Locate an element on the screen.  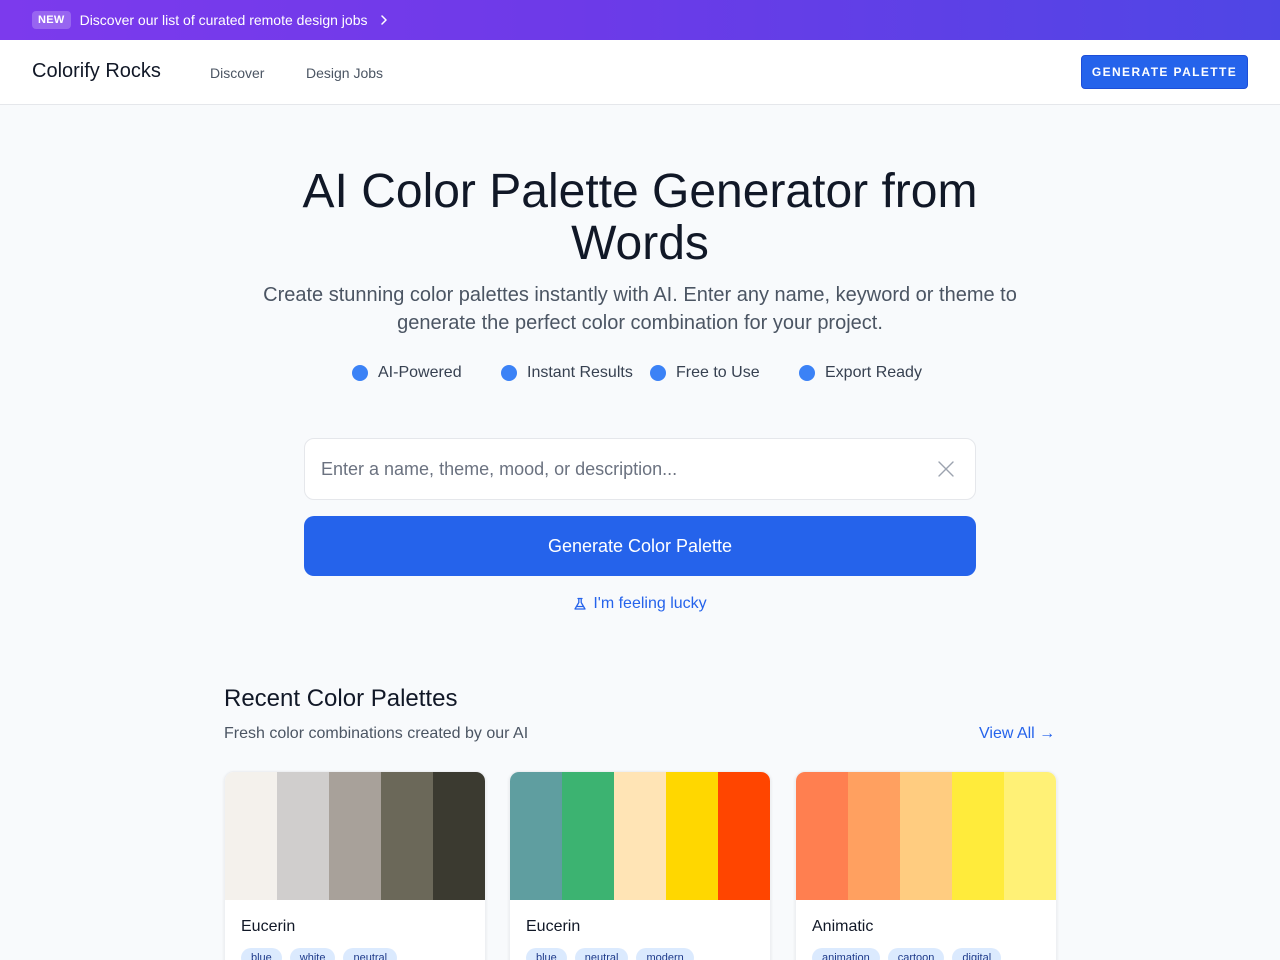
nav-link-discover: Discover is located at coordinates (237, 73).